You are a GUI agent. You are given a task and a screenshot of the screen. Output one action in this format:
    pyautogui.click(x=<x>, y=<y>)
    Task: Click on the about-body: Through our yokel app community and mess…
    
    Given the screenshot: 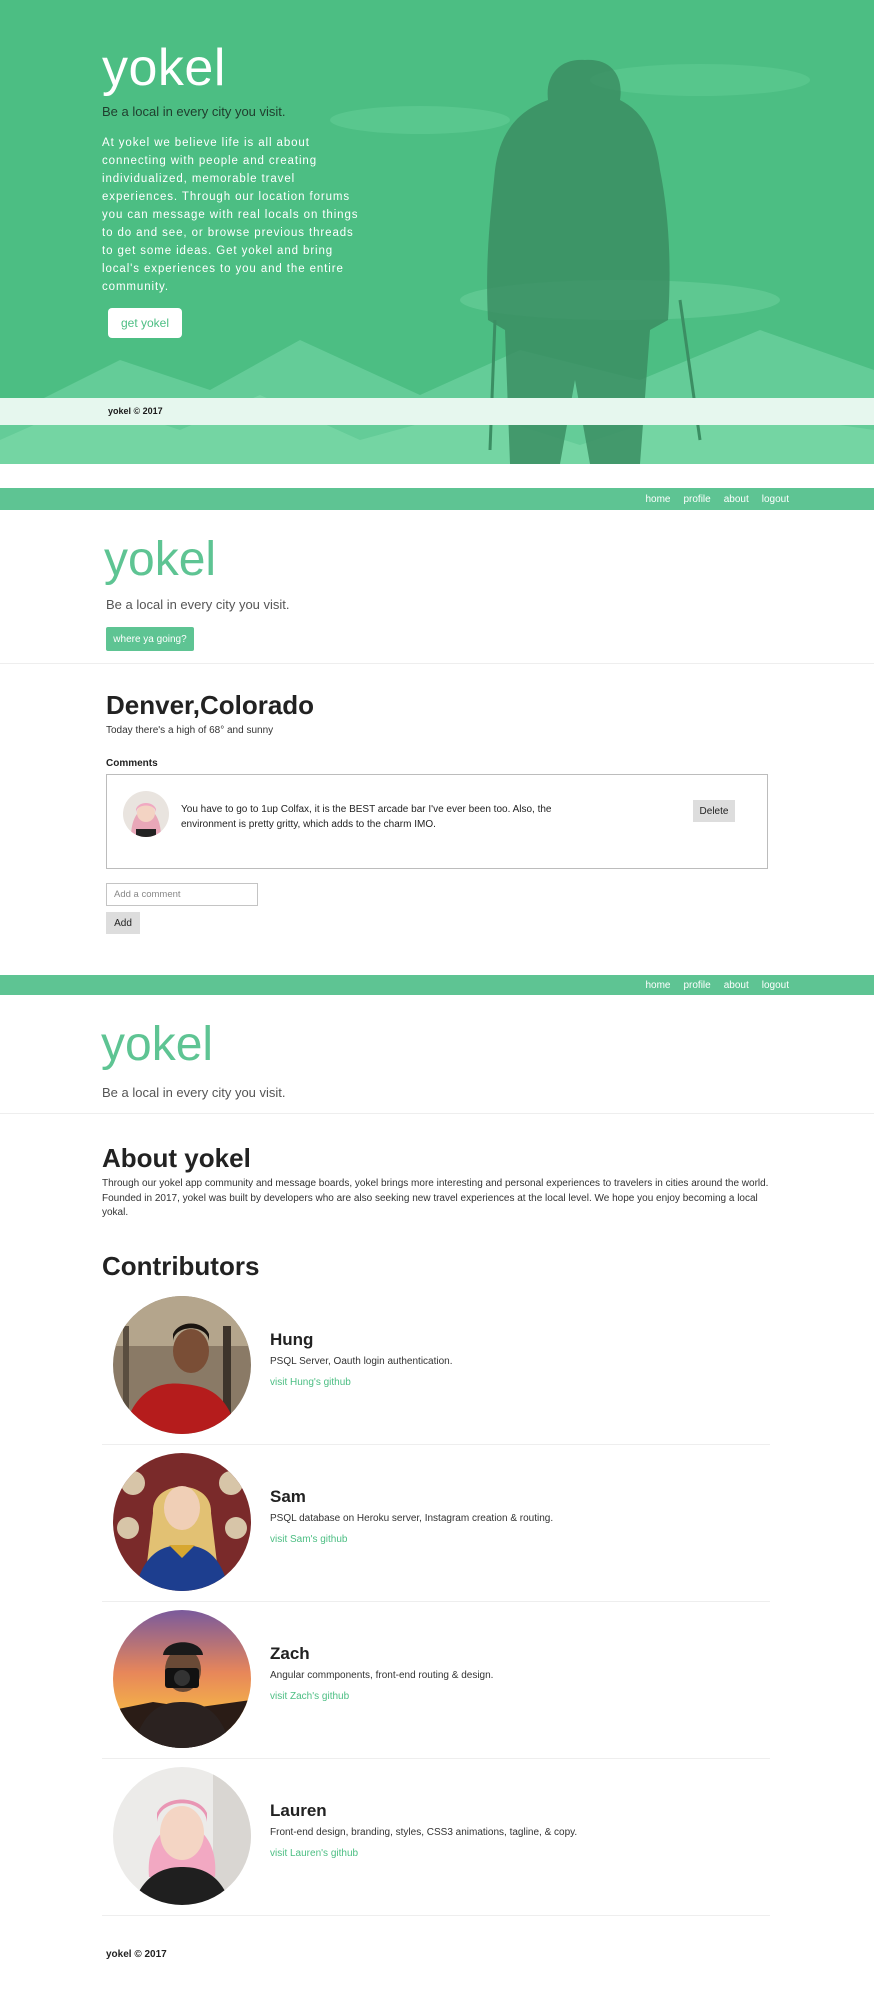 What is the action you would take?
    pyautogui.click(x=435, y=1198)
    